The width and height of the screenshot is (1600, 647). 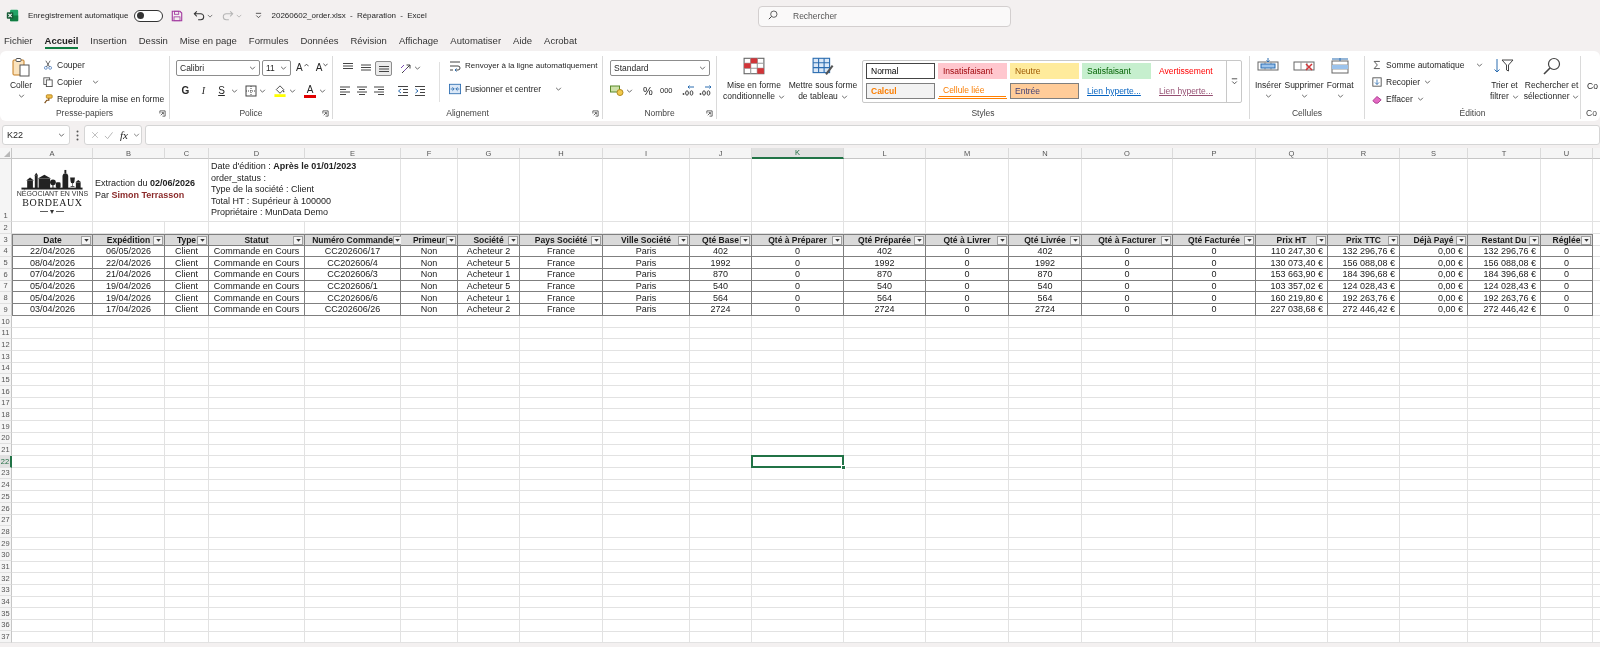 I want to click on font-size-dropdown: 11, so click(x=276, y=68).